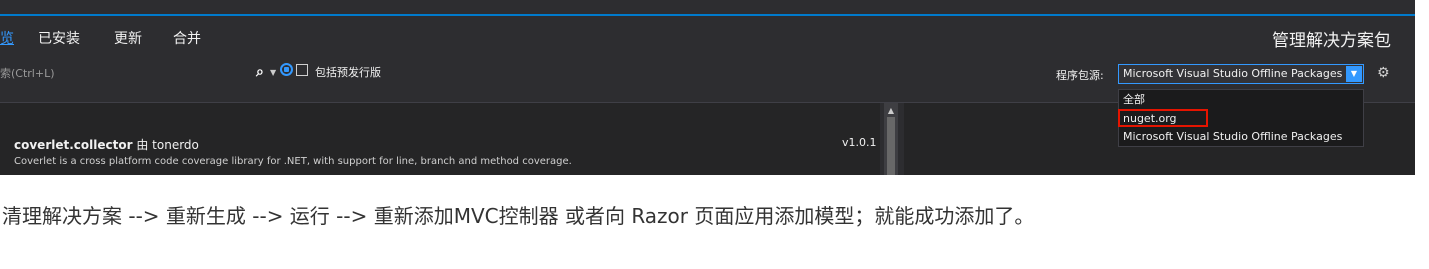 The height and width of the screenshot is (269, 1429). What do you see at coordinates (1232, 137) in the screenshot?
I see `source-option-offline: Microsoft Visual Studio Offline Packages` at bounding box center [1232, 137].